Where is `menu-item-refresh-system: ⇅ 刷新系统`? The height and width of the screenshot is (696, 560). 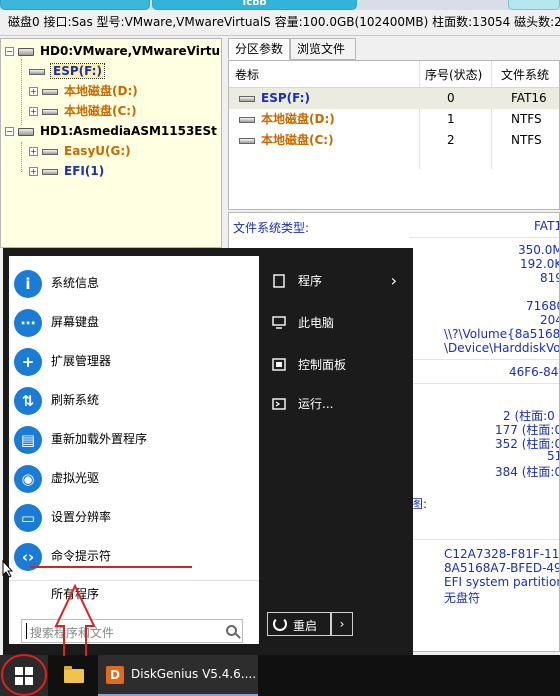
menu-item-refresh-system: ⇅ 刷新系统 is located at coordinates (134, 400).